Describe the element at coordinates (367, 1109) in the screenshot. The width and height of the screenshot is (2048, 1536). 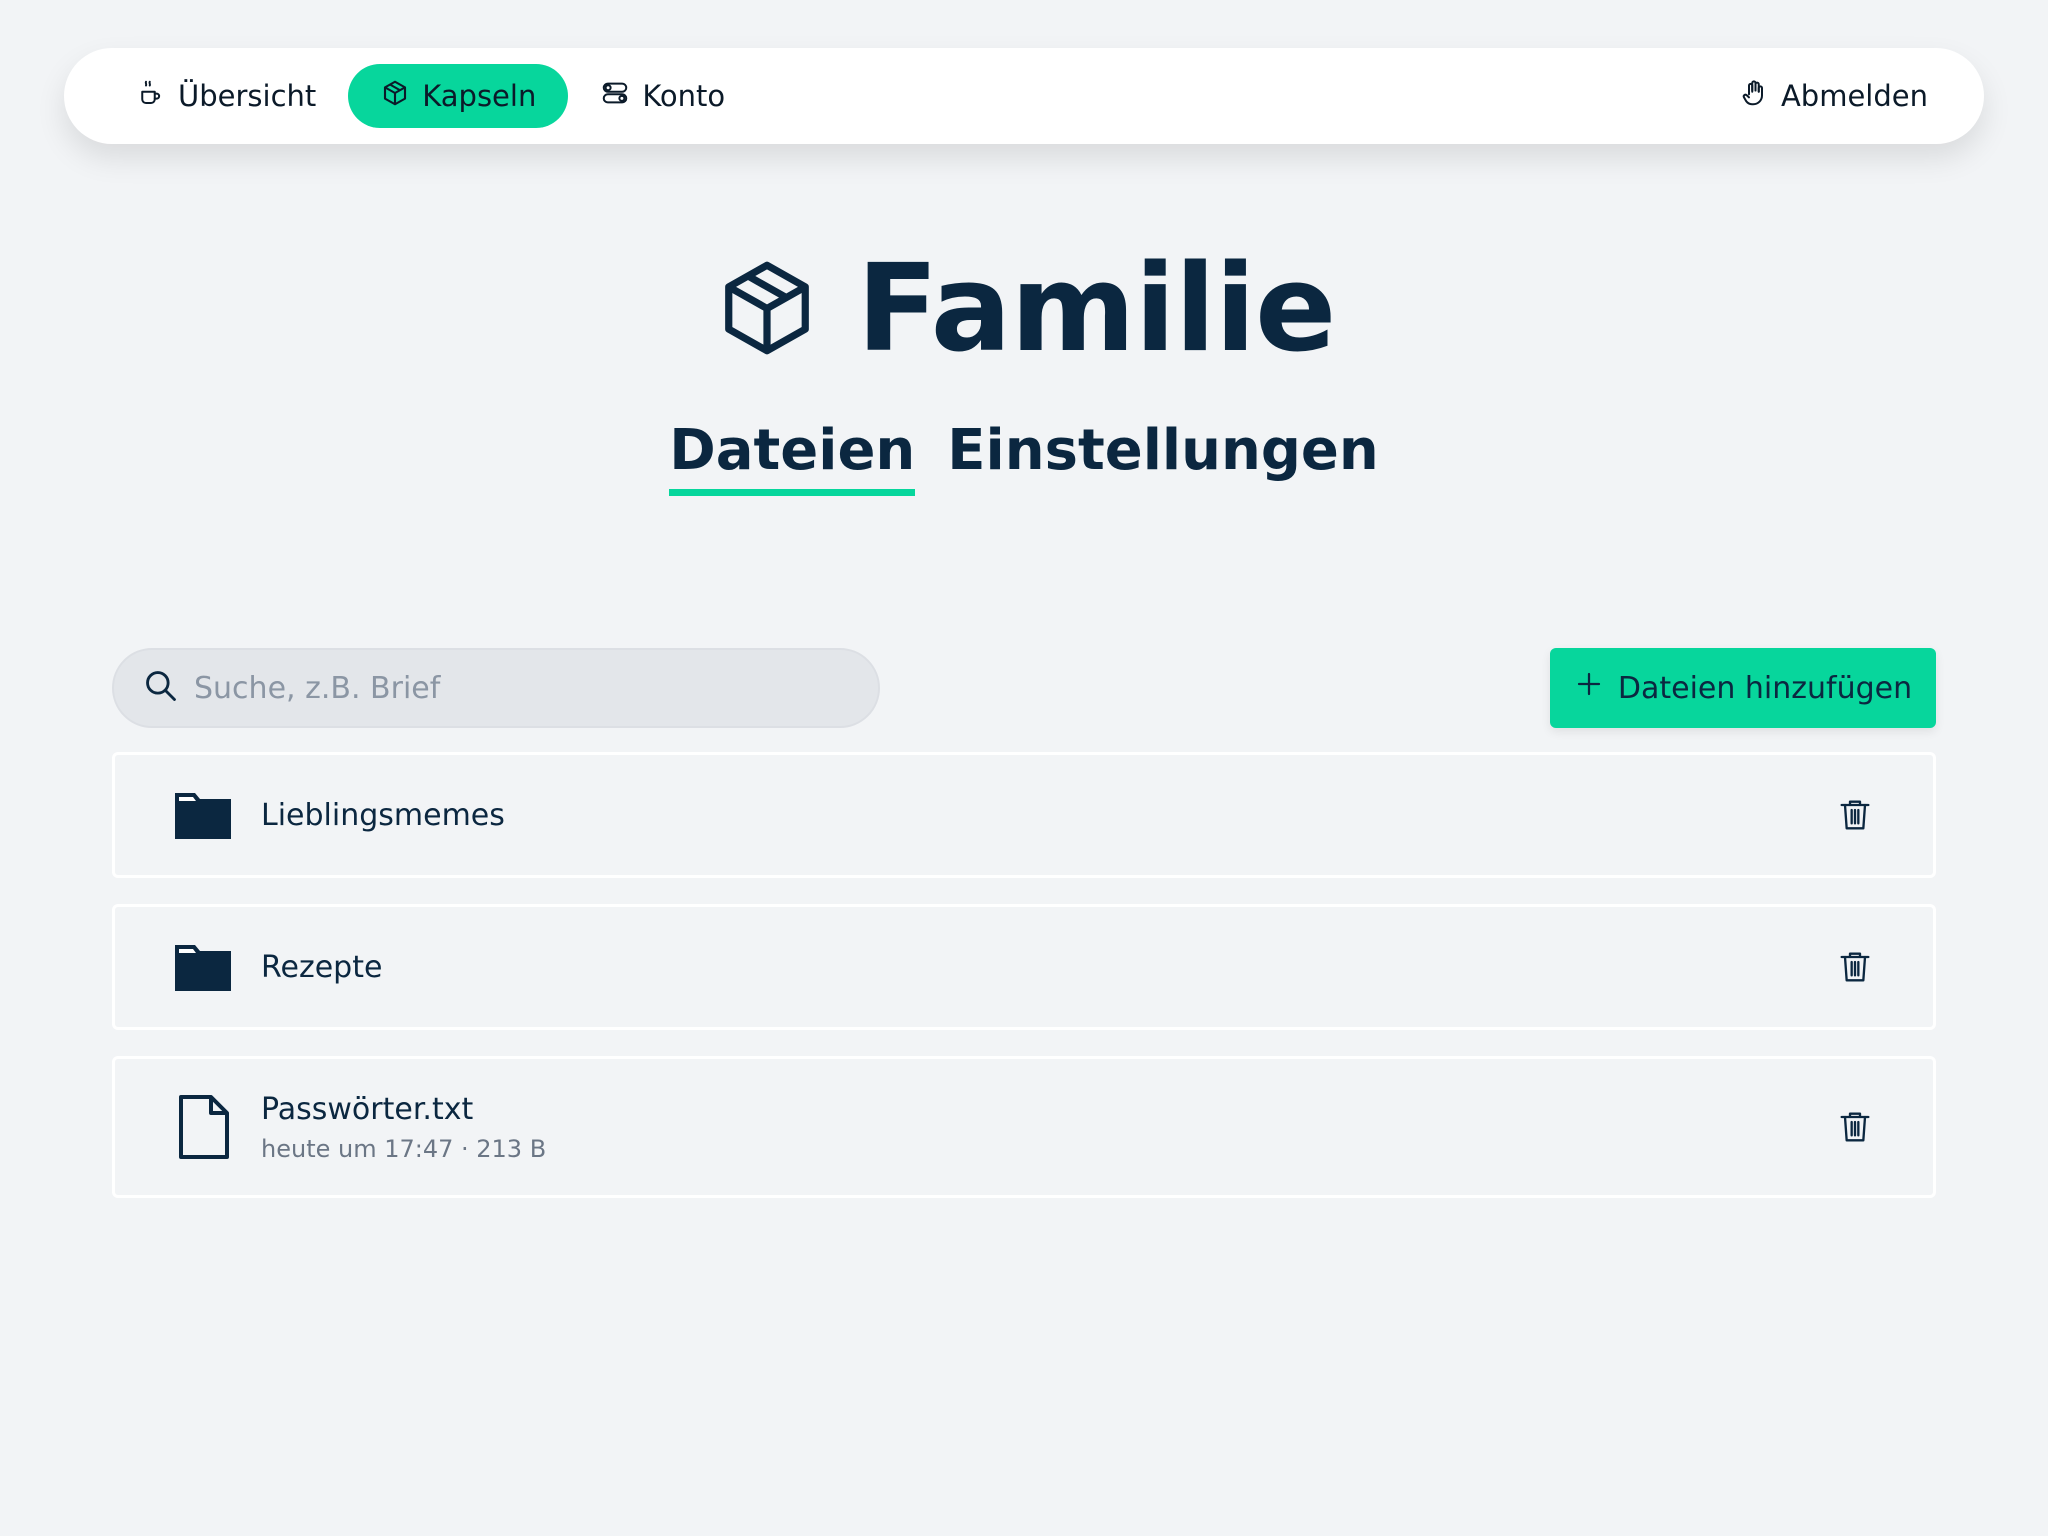
I see `item-name: Passwörter.txt` at that location.